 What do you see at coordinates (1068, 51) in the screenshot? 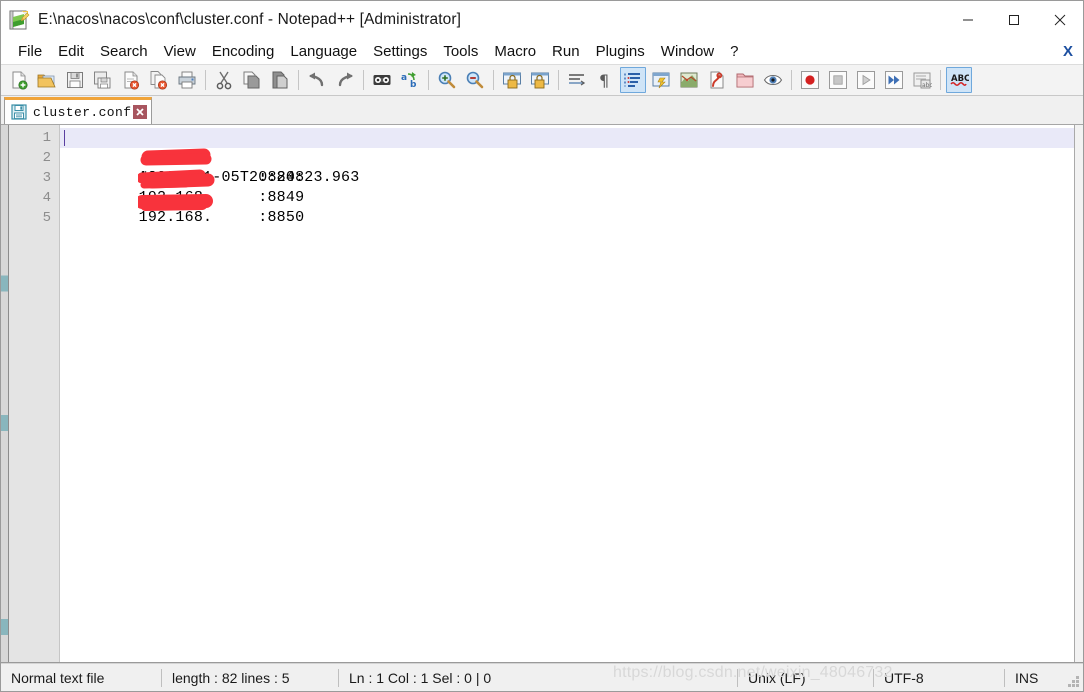
I see `close-document-x-button: X` at bounding box center [1068, 51].